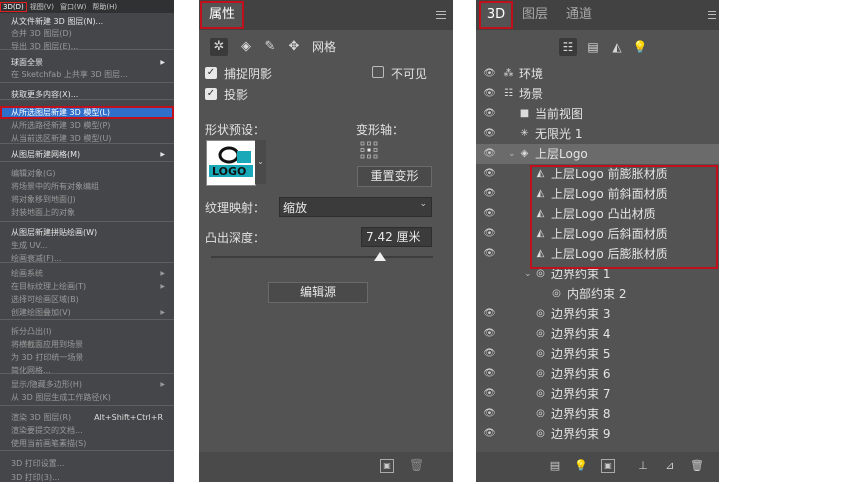 Image resolution: width=856 pixels, height=484 pixels. I want to click on scene-tree-row: 👁 ⁂ 环境, so click(597, 74).